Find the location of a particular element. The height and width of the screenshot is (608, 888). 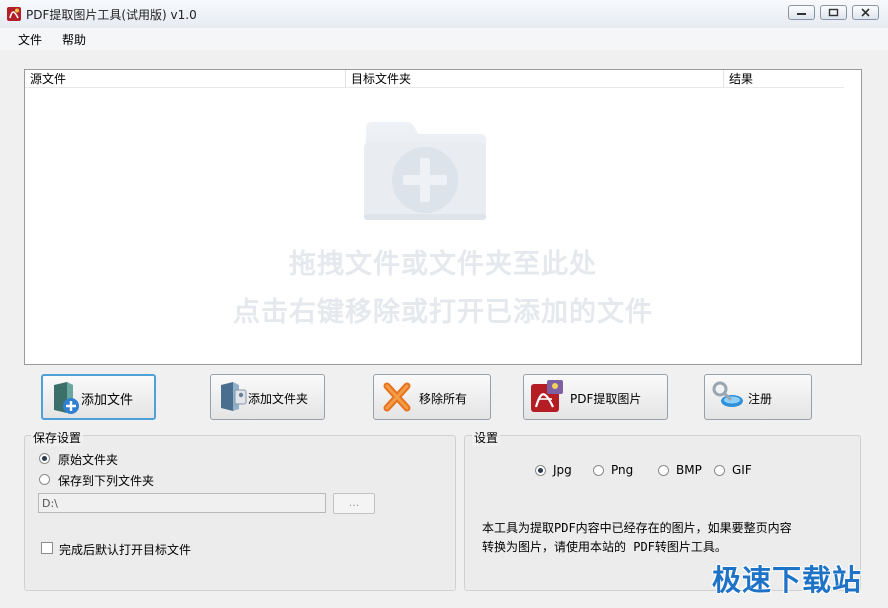

add-folder-button: 添加文件夹 is located at coordinates (267, 397).